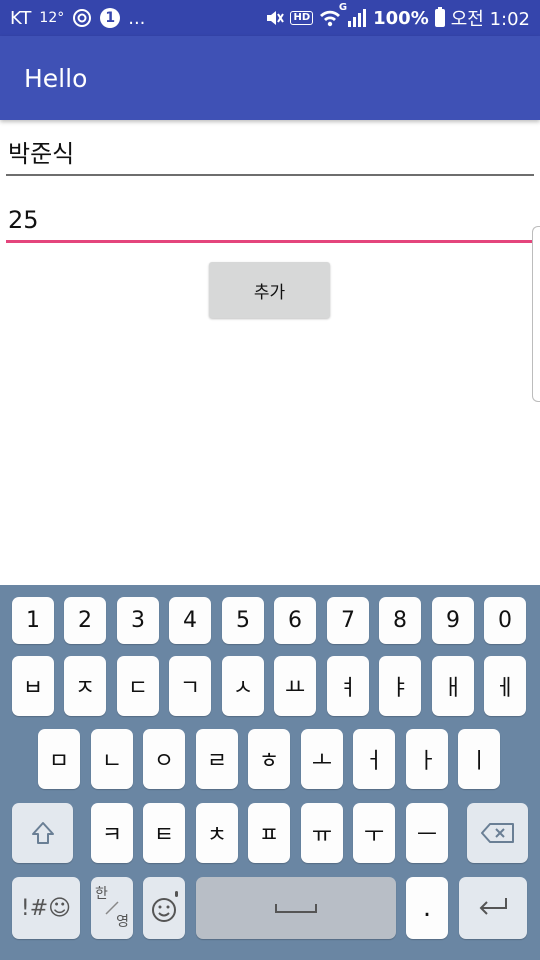  I want to click on key-jieut: ㅈ, so click(85, 686).